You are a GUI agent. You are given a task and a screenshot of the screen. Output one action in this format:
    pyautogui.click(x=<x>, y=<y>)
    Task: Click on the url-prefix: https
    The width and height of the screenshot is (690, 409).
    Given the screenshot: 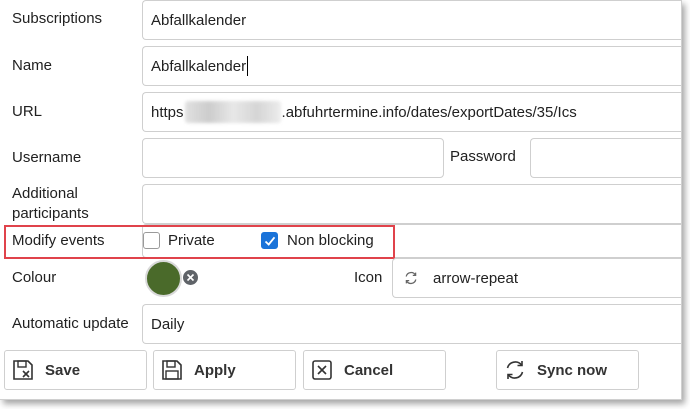 What is the action you would take?
    pyautogui.click(x=167, y=112)
    